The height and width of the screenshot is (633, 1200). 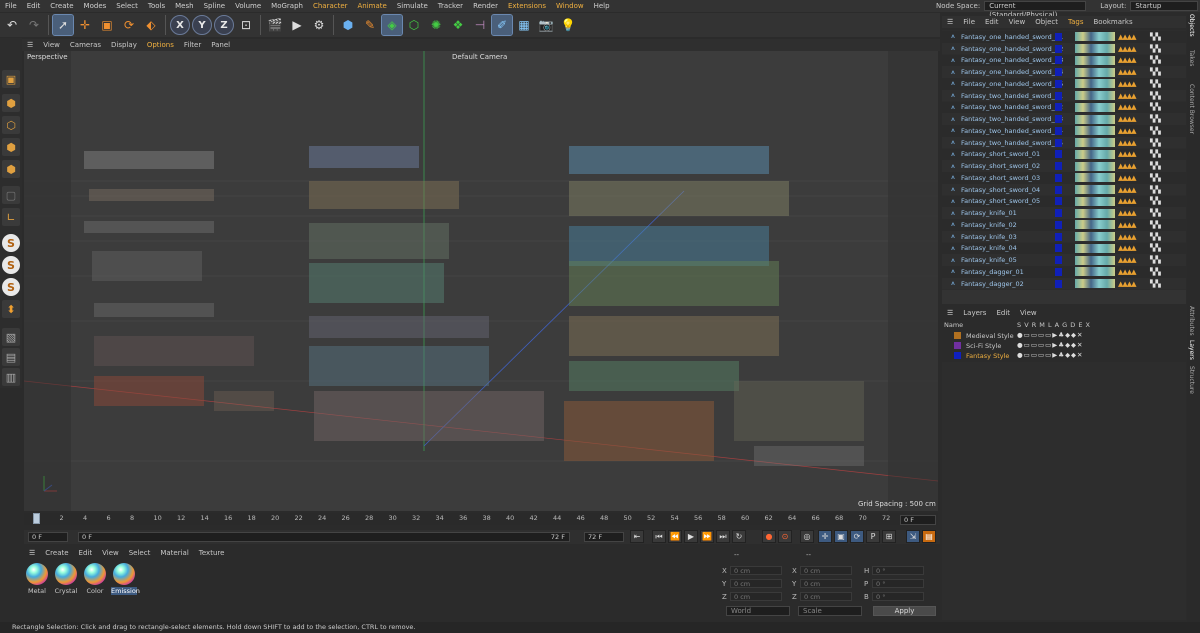 What do you see at coordinates (807, 536) in the screenshot?
I see `keyframe-selection-icon: ◎` at bounding box center [807, 536].